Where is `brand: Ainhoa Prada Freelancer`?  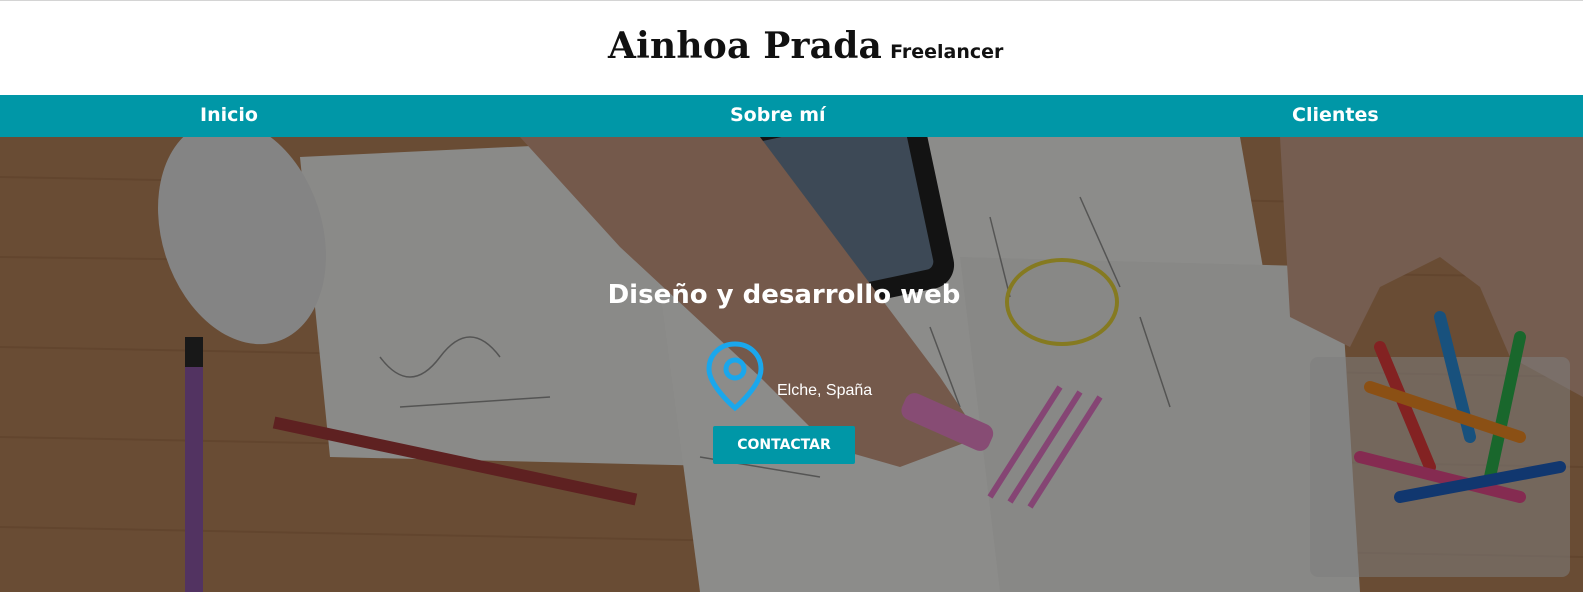
brand: Ainhoa Prada Freelancer is located at coordinates (805, 46).